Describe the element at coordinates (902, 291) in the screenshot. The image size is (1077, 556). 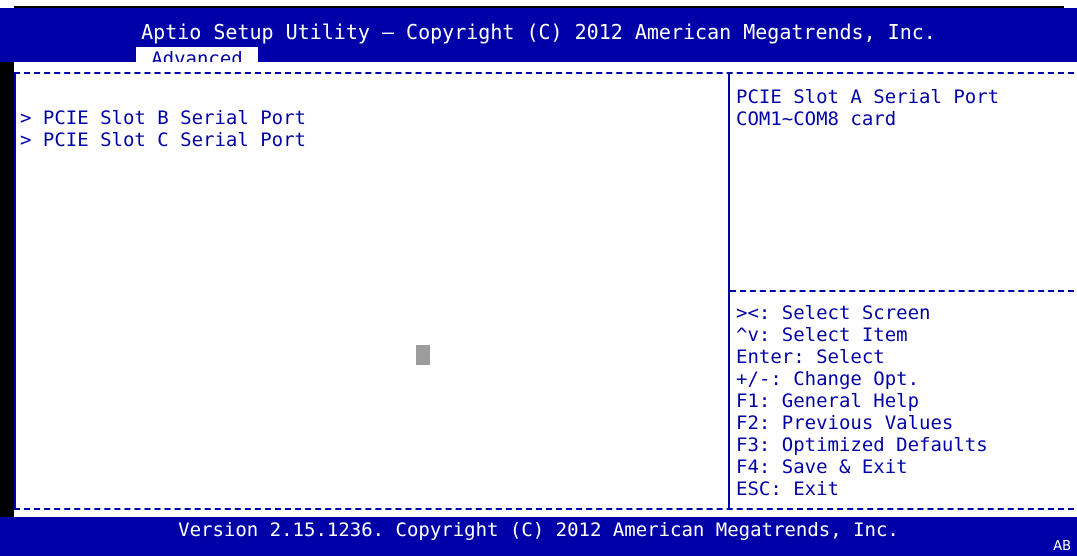
I see `help-separator` at that location.